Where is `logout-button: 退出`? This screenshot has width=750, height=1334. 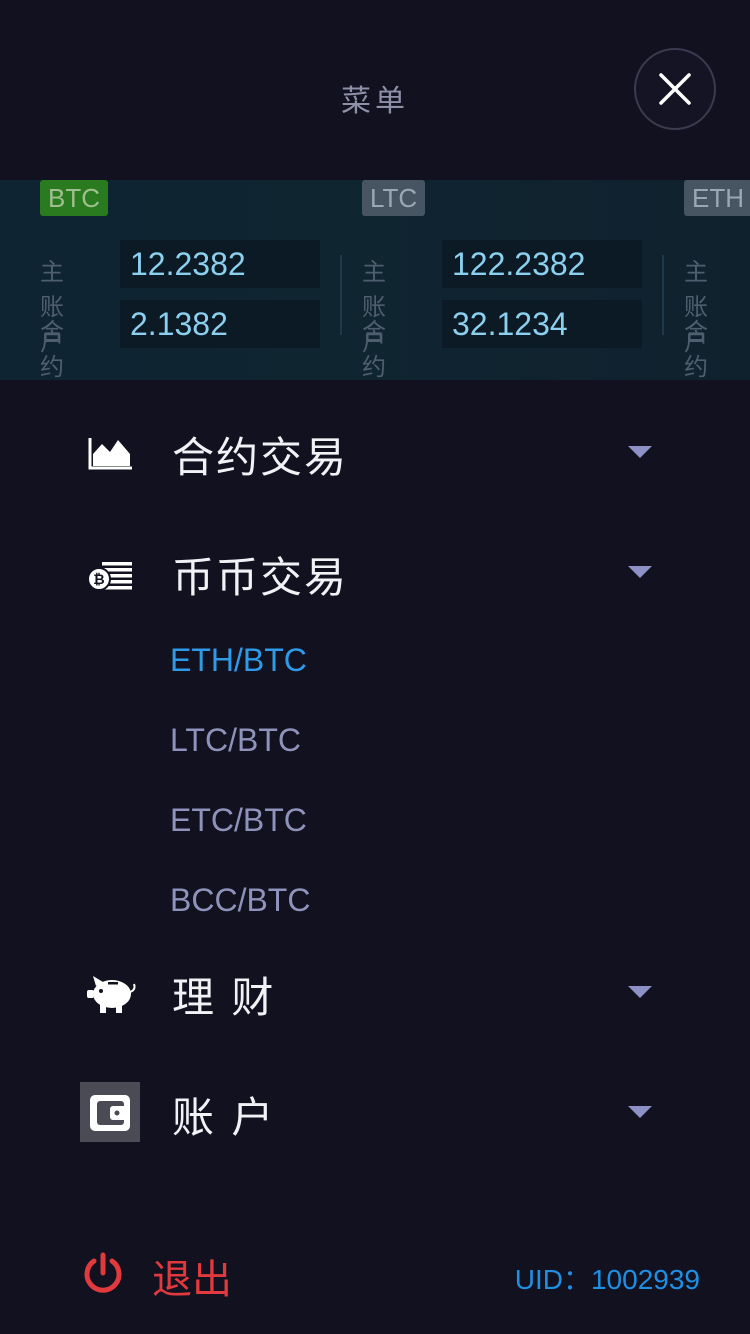
logout-button: 退出 is located at coordinates (180, 1275).